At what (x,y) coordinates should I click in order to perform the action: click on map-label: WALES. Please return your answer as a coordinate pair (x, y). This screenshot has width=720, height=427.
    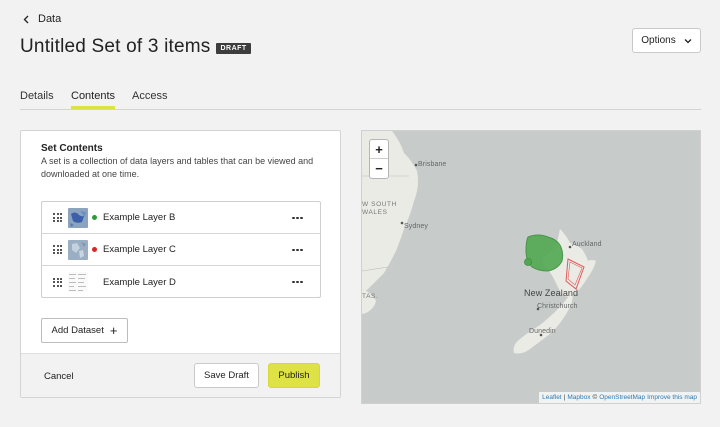
    Looking at the image, I should click on (375, 212).